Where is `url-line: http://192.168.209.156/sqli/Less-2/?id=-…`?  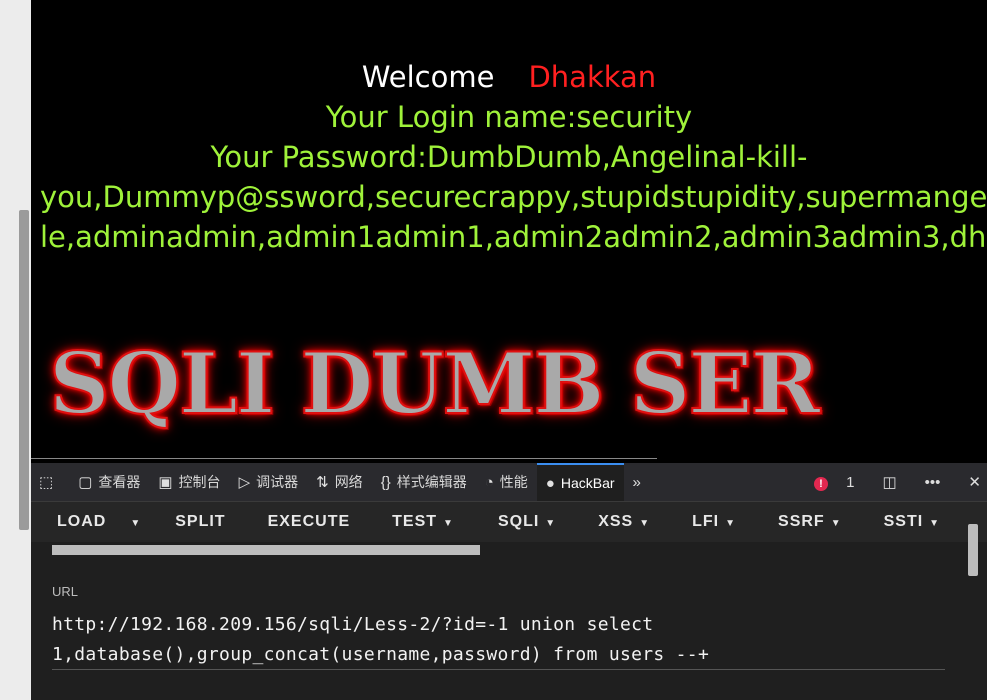 url-line: http://192.168.209.156/sqli/Less-2/?id=-… is located at coordinates (353, 624).